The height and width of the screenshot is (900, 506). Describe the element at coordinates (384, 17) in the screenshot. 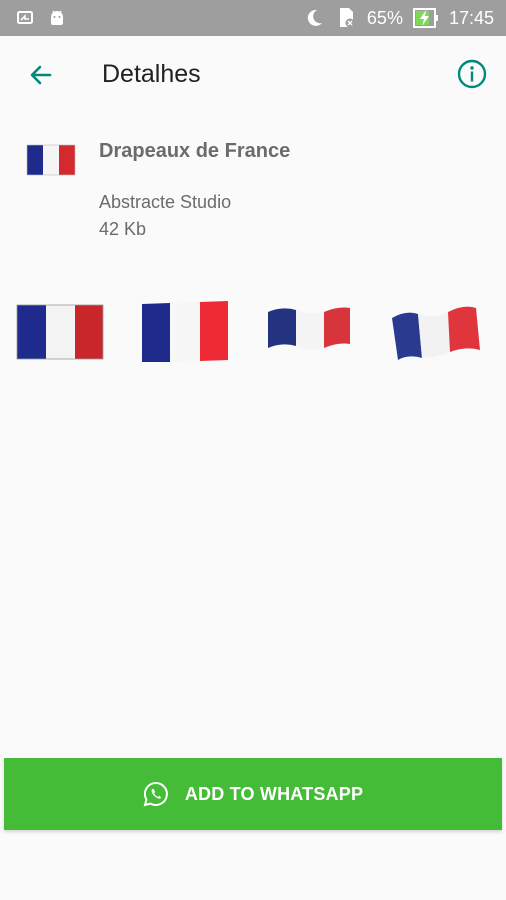

I see `battery-percent: 65%` at that location.